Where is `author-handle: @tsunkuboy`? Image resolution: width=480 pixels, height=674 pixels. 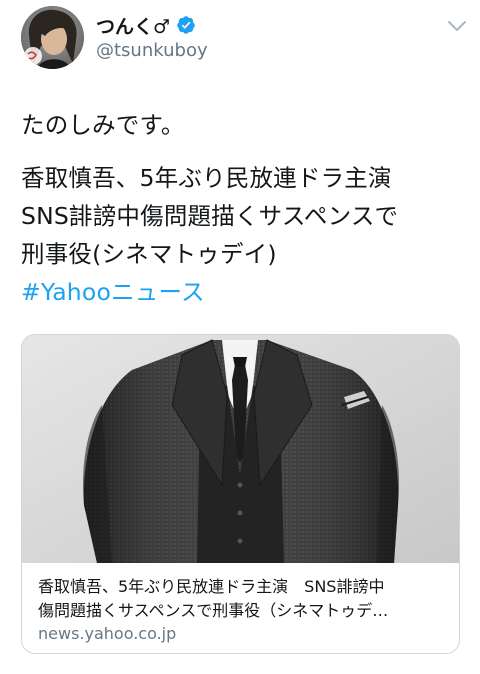
author-handle: @tsunkuboy is located at coordinates (152, 50).